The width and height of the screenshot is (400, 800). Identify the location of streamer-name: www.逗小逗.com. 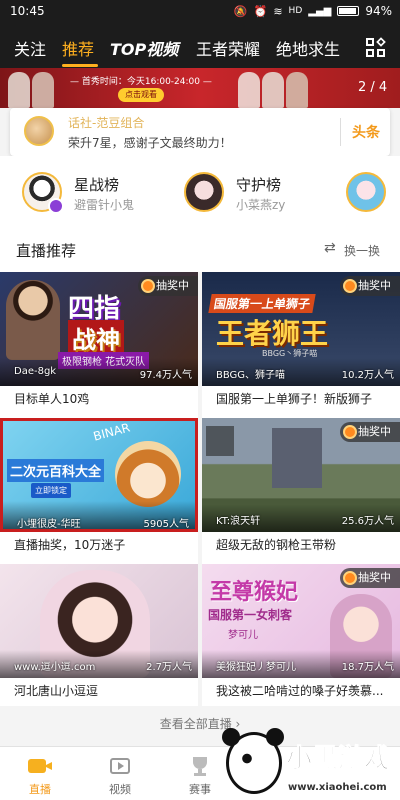
(55, 667).